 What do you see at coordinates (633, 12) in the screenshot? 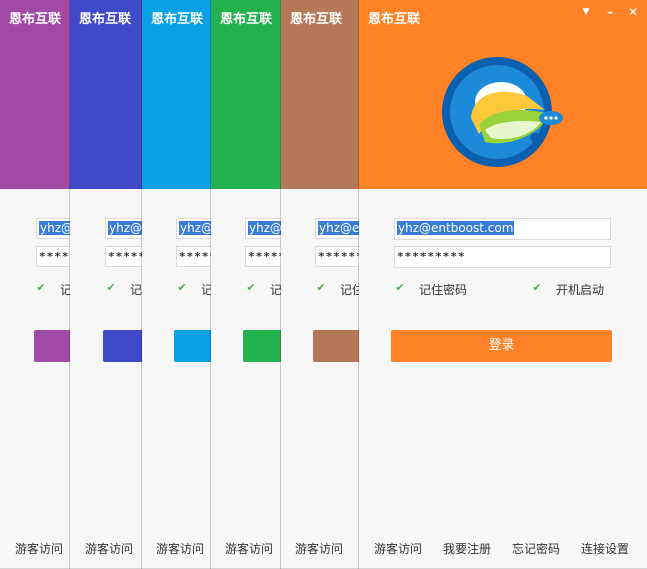
I see `close-icon: ✕` at bounding box center [633, 12].